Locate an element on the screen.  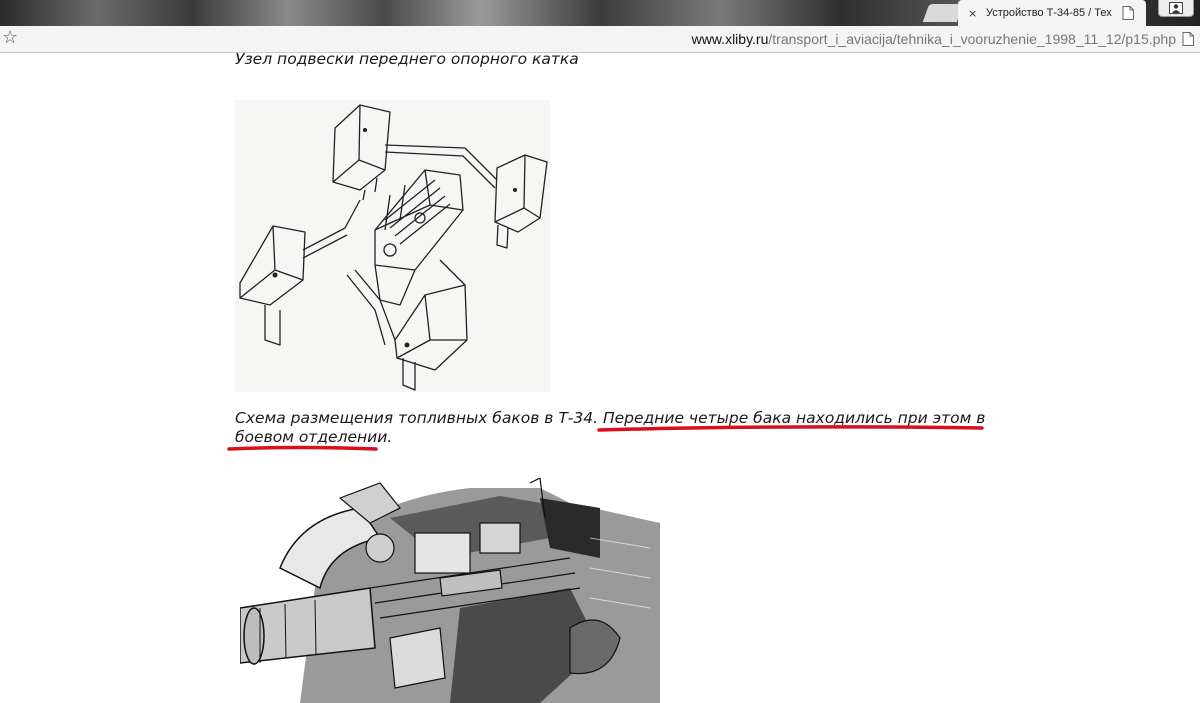
suspension-caption: Узел подвески переднего опорного катка is located at coordinates (407, 59).